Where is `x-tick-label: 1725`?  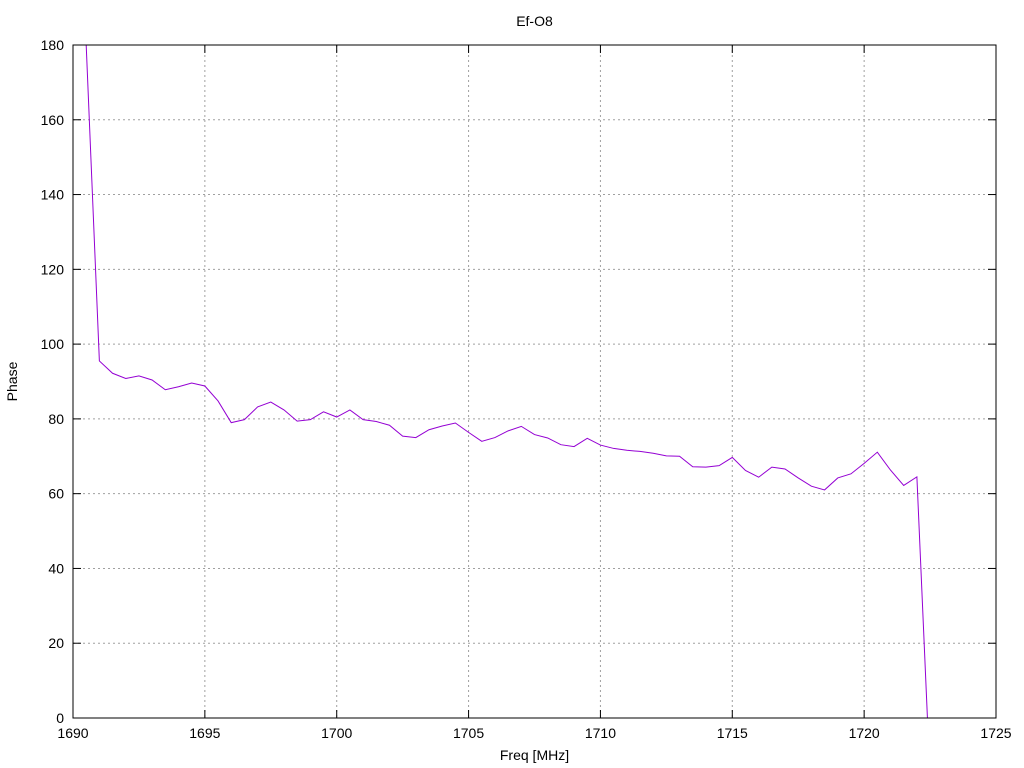 x-tick-label: 1725 is located at coordinates (995, 733).